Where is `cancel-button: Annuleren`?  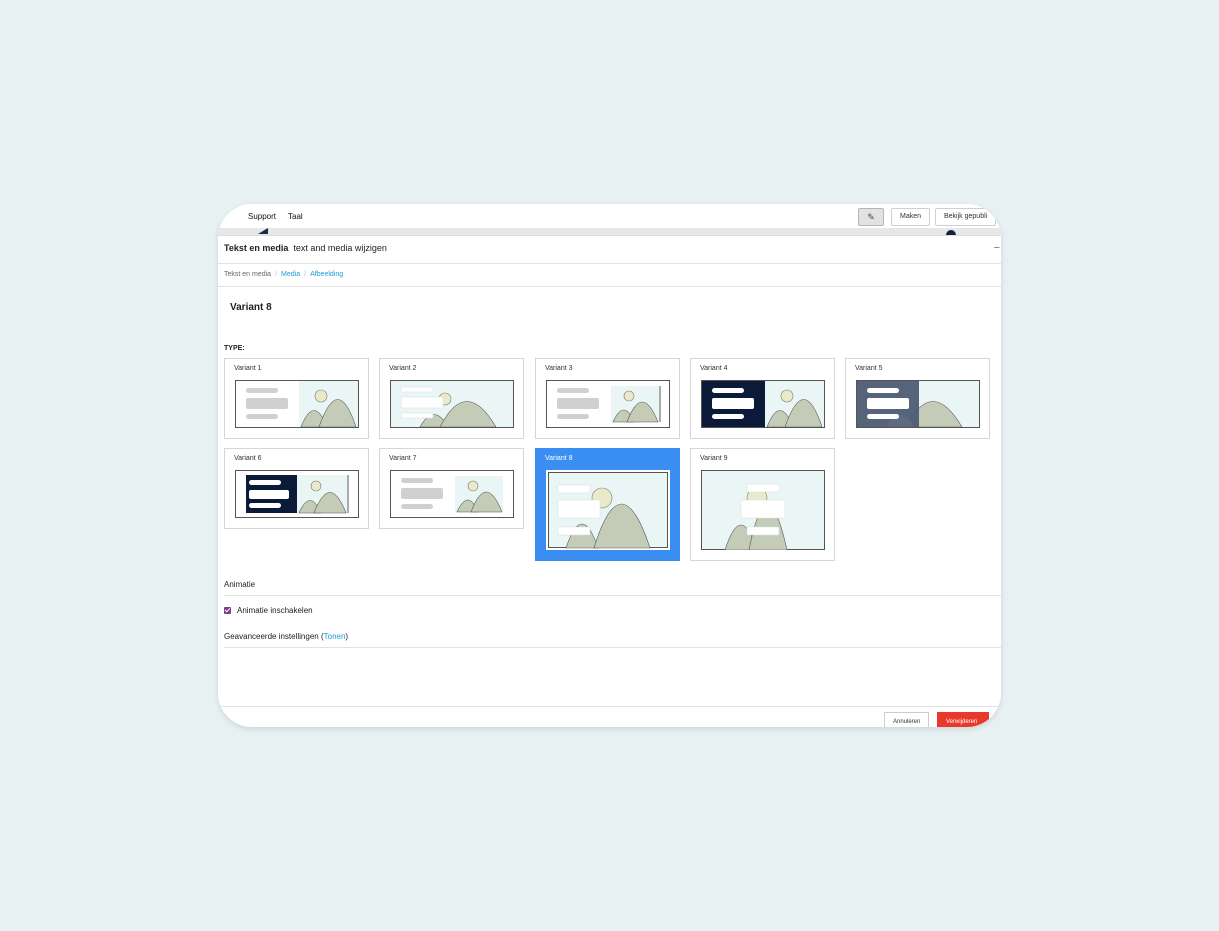 cancel-button: Annuleren is located at coordinates (907, 719).